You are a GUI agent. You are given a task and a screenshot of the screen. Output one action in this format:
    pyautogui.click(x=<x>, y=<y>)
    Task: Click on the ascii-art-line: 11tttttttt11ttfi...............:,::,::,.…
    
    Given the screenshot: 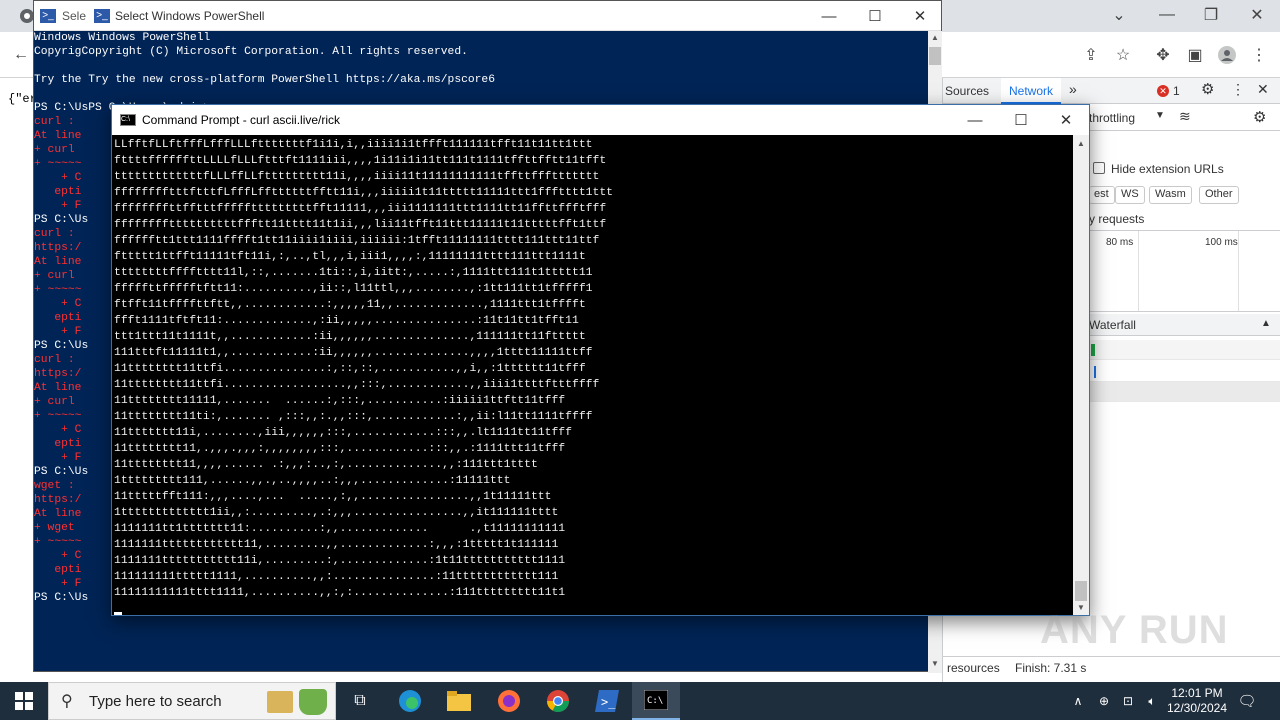 What is the action you would take?
    pyautogui.click(x=350, y=369)
    